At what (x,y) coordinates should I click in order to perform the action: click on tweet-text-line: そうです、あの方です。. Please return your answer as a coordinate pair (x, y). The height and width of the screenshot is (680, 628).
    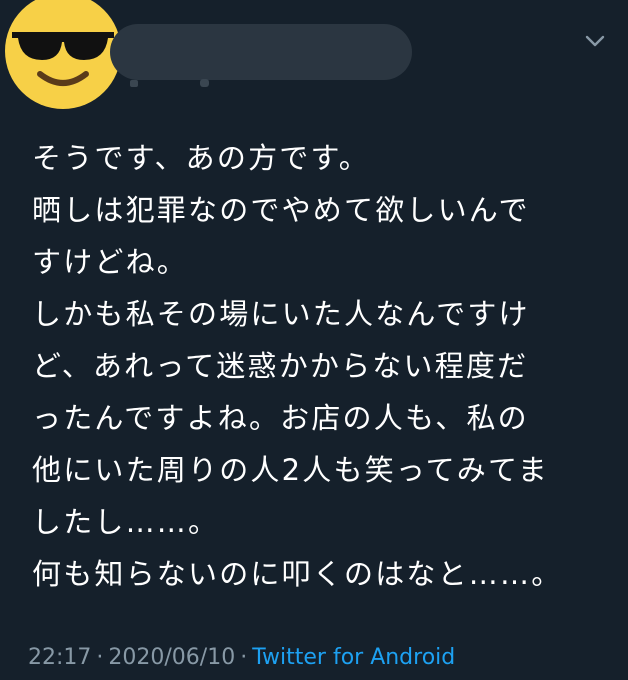
    Looking at the image, I should click on (201, 158).